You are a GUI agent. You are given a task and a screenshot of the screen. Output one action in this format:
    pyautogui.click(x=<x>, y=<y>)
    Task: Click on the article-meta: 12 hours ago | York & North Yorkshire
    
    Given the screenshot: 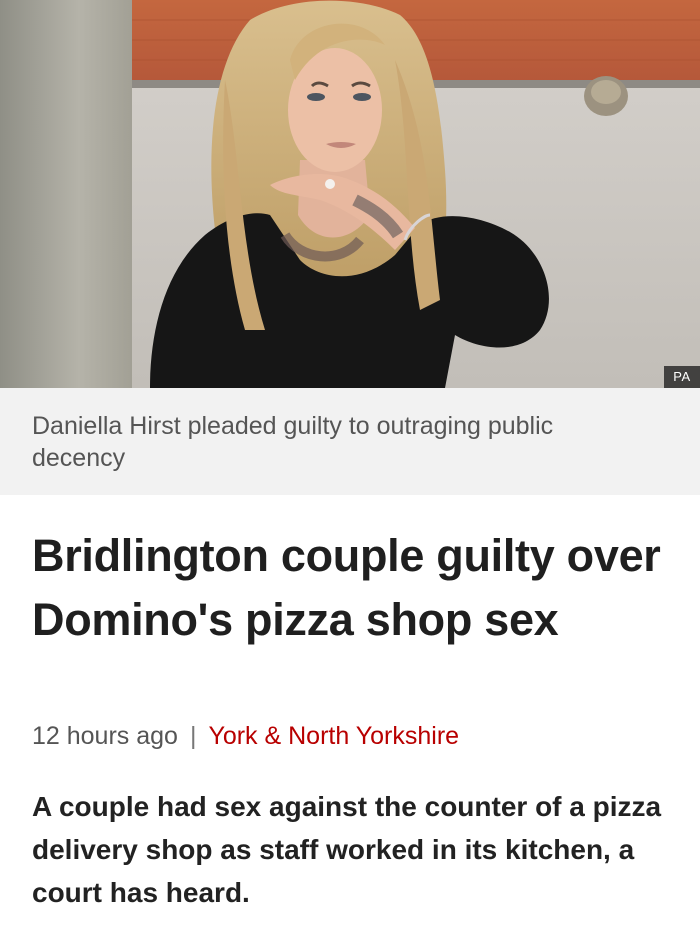 What is the action you would take?
    pyautogui.click(x=245, y=736)
    